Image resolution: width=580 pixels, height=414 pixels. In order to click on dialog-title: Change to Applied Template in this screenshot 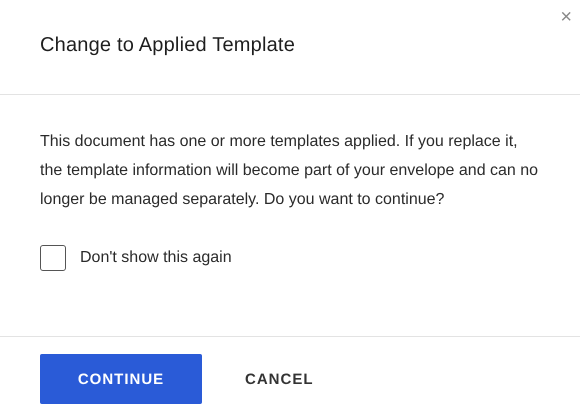, I will do `click(168, 45)`.